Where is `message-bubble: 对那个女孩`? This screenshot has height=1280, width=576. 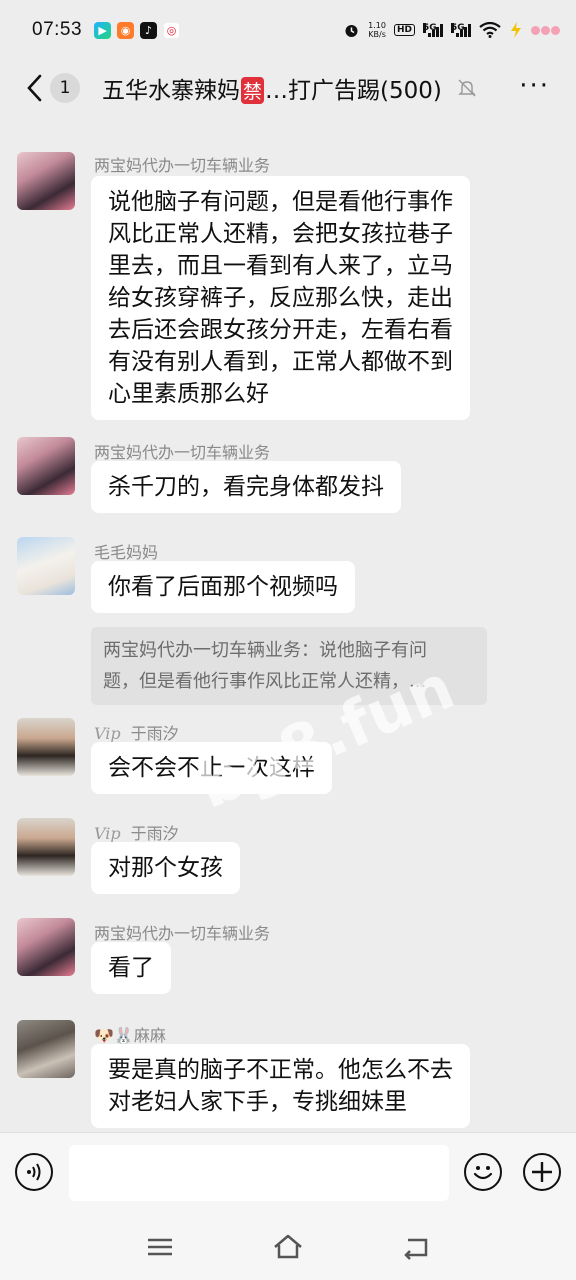 message-bubble: 对那个女孩 is located at coordinates (165, 868).